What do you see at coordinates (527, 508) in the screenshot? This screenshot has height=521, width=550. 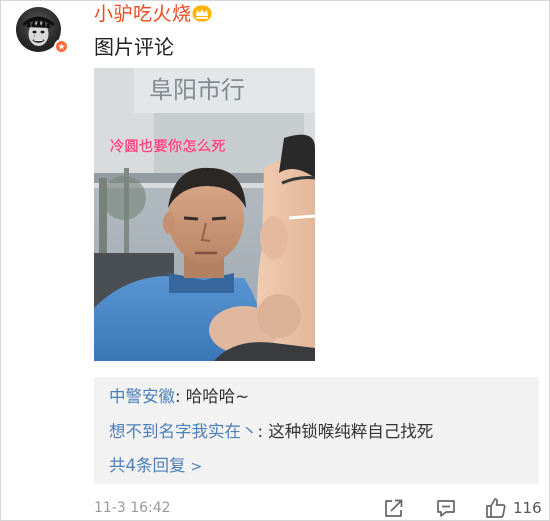 I see `like-count: 116` at bounding box center [527, 508].